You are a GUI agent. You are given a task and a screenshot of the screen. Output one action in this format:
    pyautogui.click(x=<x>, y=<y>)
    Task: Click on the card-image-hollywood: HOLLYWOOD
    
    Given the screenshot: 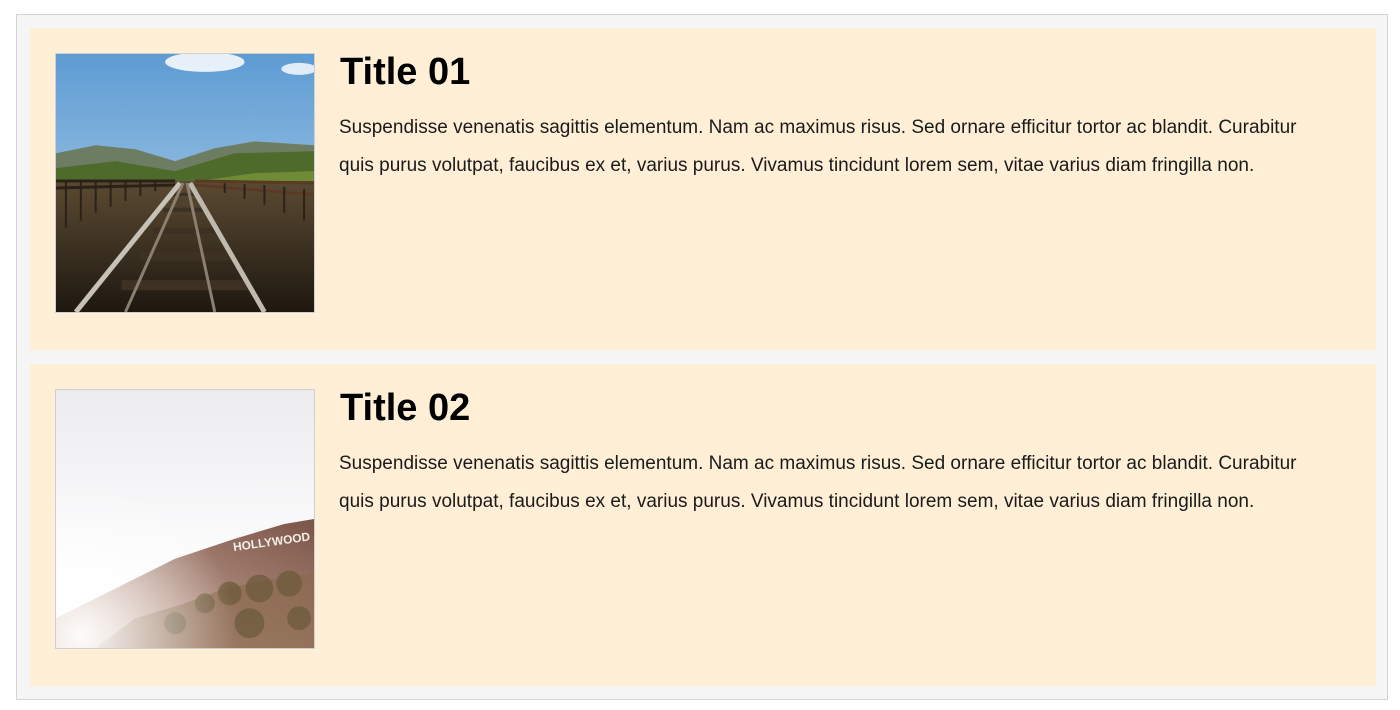 What is the action you would take?
    pyautogui.click(x=185, y=519)
    